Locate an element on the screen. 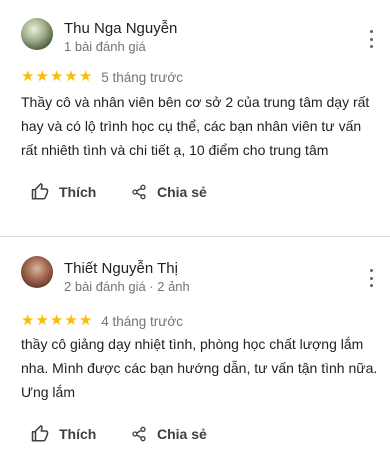 The height and width of the screenshot is (456, 390). reviewer-meta: 2 bài đánh giá · 2 ảnh is located at coordinates (127, 286).